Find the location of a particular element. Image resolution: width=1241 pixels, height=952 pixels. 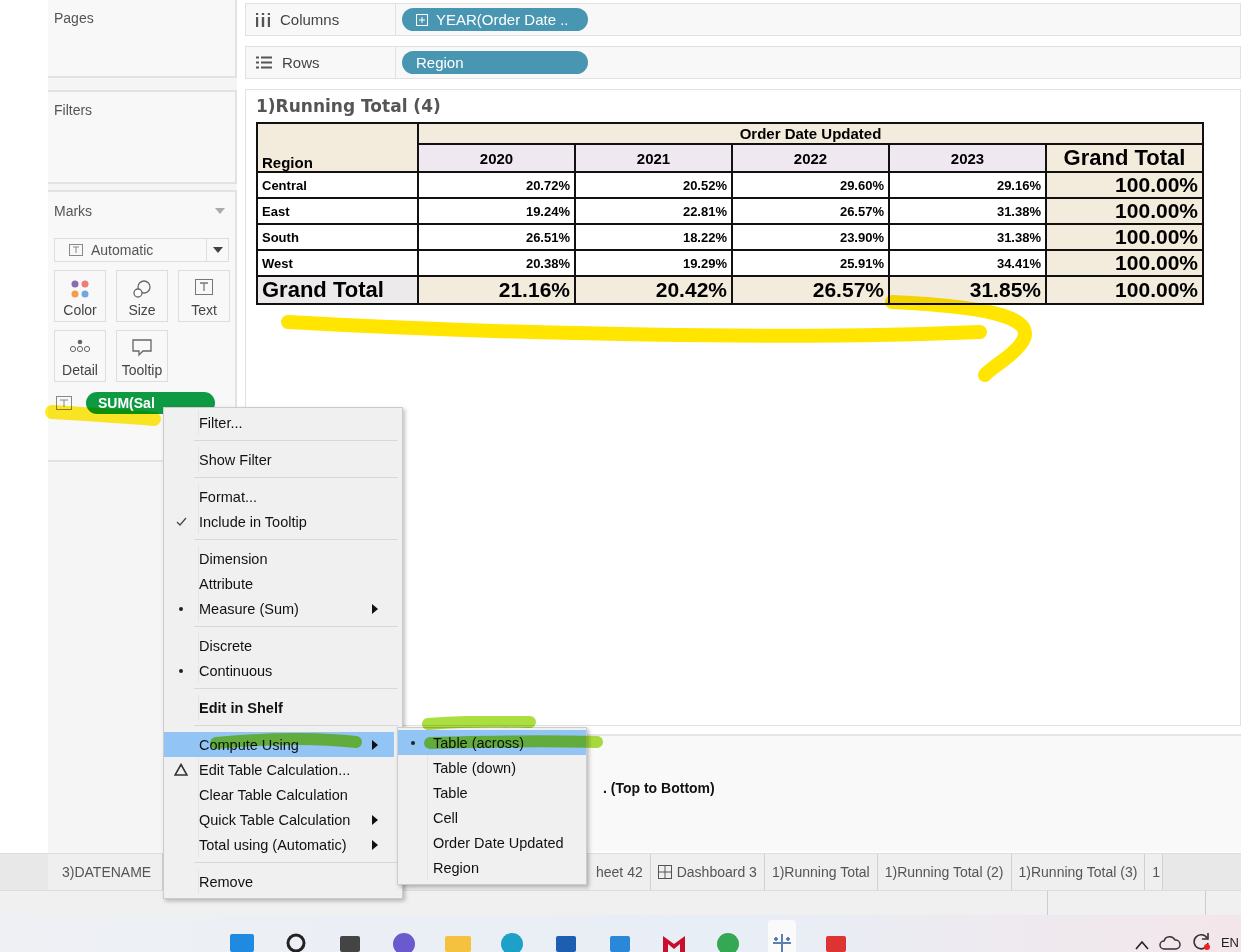

table-cell: 20.52% is located at coordinates (653, 185).